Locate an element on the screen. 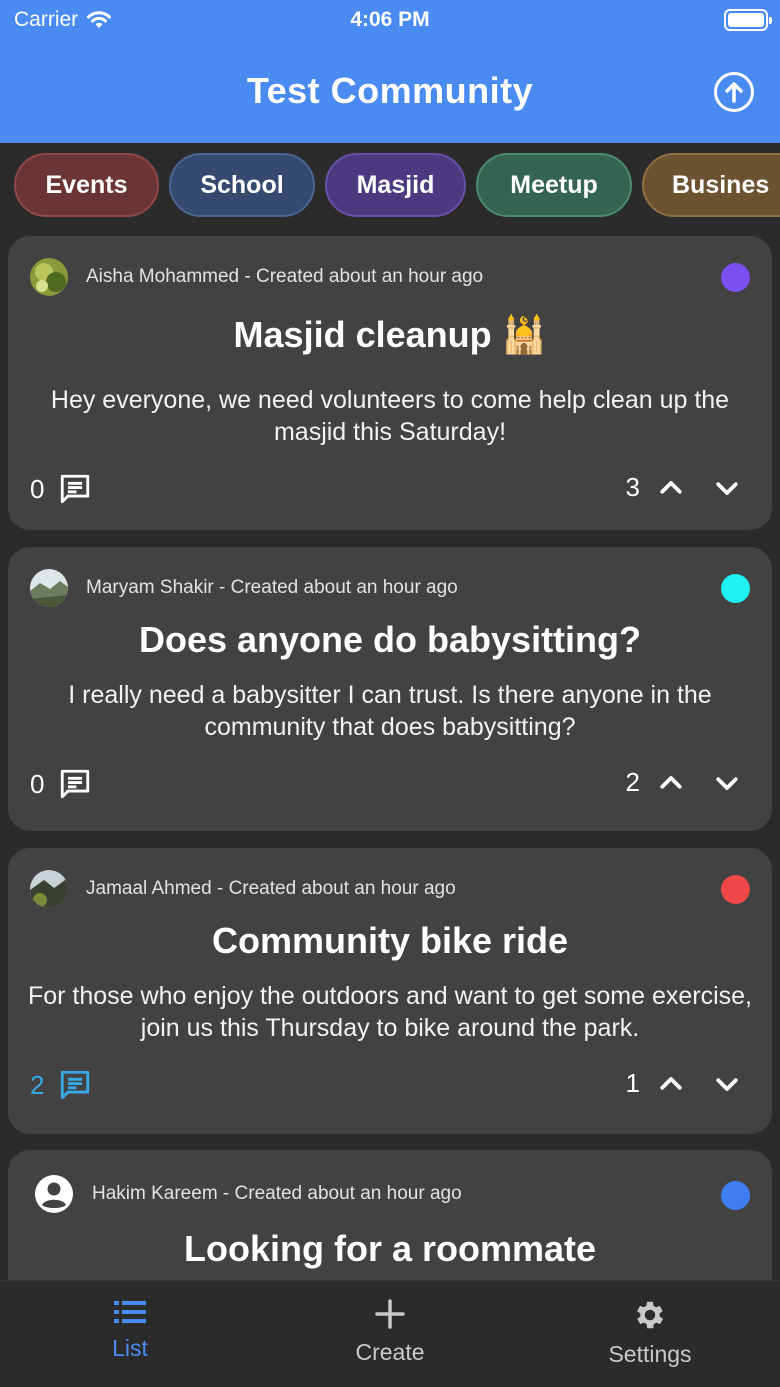 The image size is (780, 1387). post-author-line: Jamaal Ahmed - Created about an hour ago is located at coordinates (271, 888).